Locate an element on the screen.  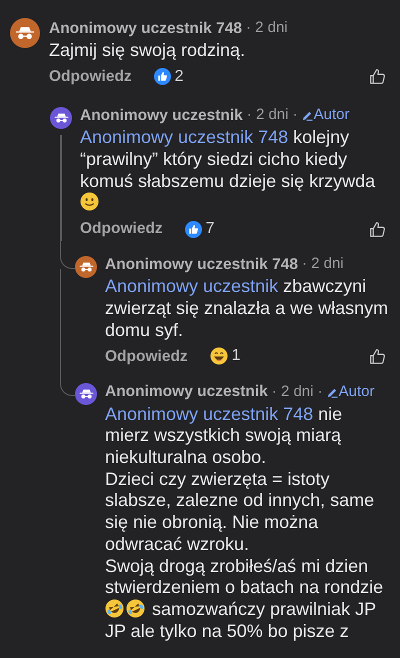
mention-link: Anonimowy uczestnik is located at coordinates (191, 286).